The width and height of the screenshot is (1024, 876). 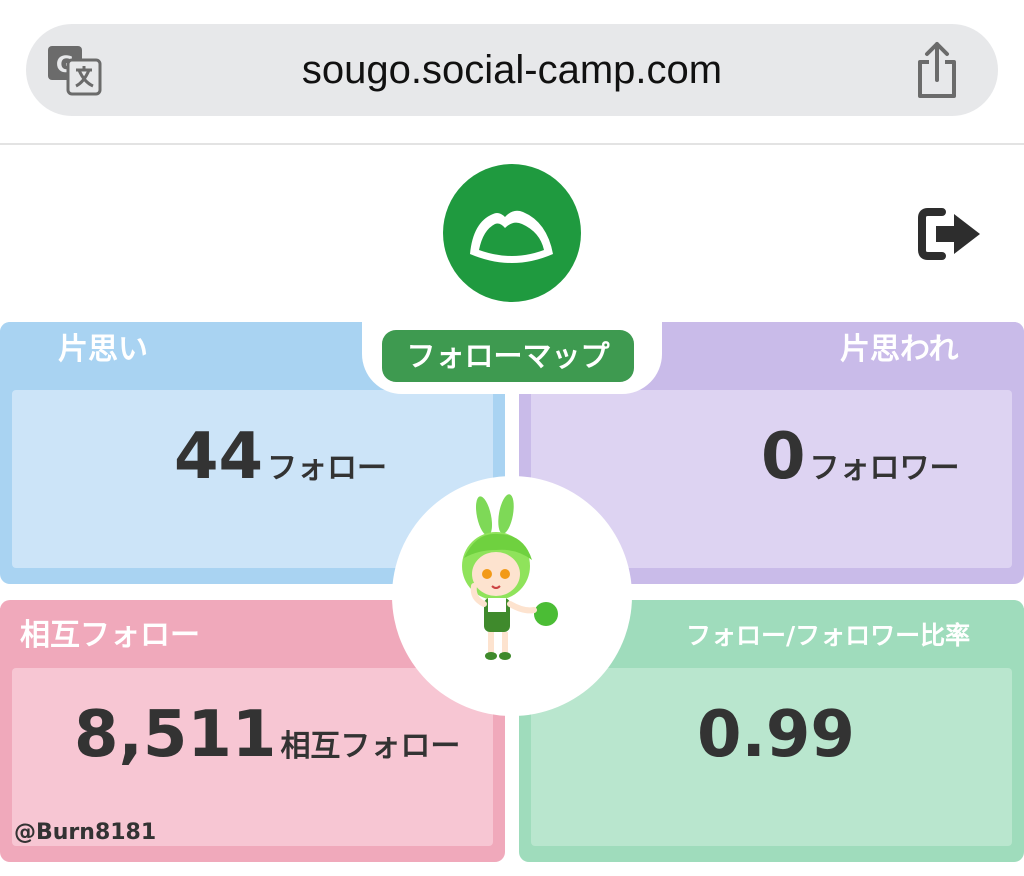 I want to click on count-unit: フォロー, so click(x=327, y=468).